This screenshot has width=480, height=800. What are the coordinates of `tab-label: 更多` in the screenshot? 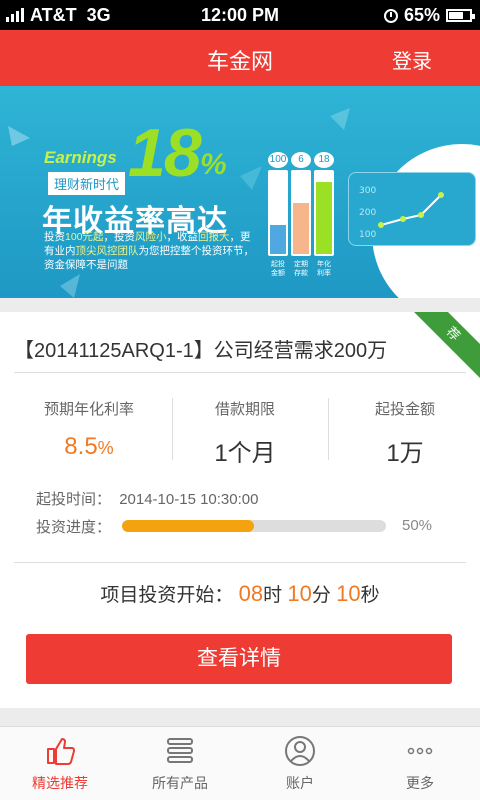 It's located at (420, 783).